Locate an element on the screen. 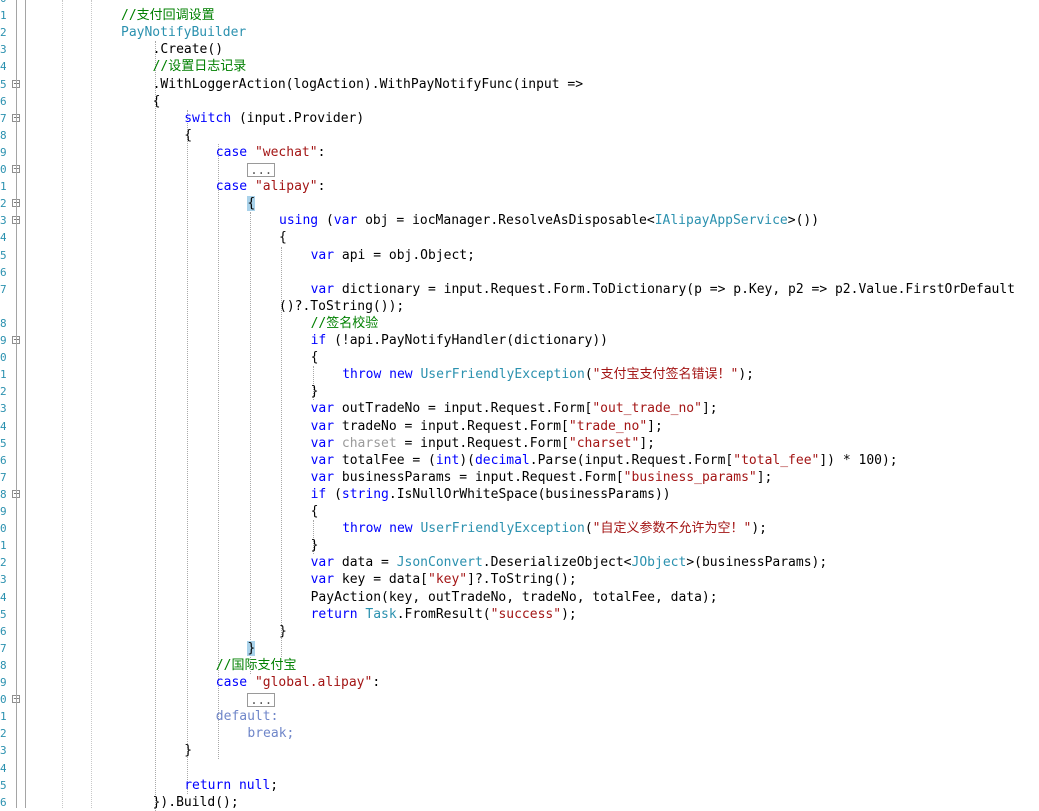 The width and height of the screenshot is (1039, 811). code-line: case "global.alipay": is located at coordinates (298, 682).